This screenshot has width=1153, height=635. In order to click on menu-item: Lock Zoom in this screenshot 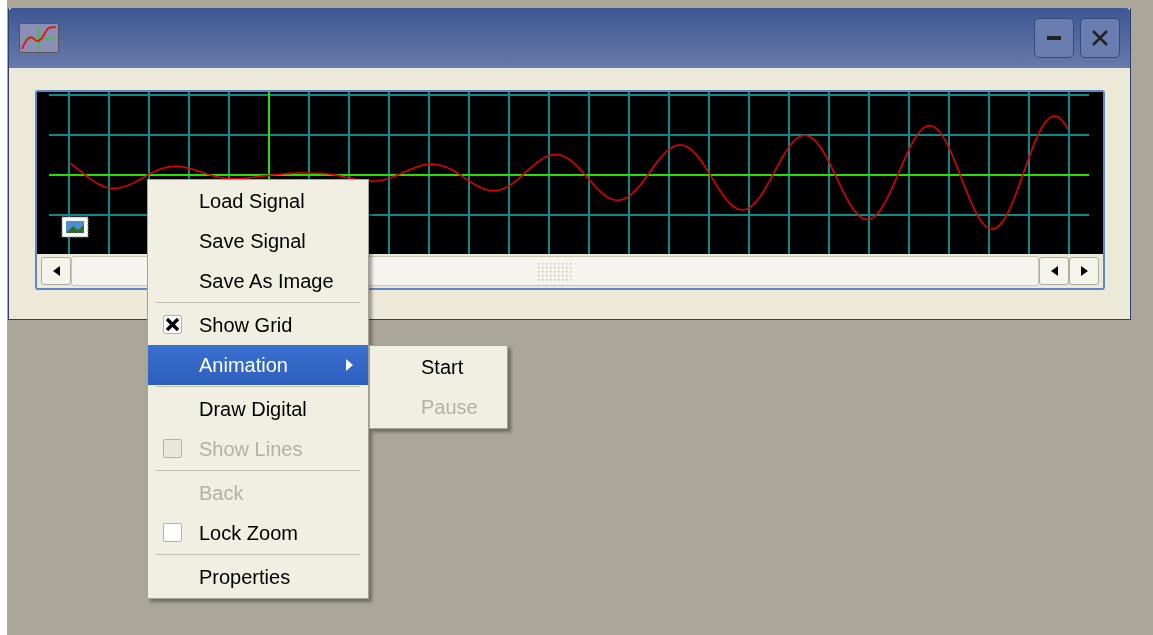, I will do `click(258, 533)`.